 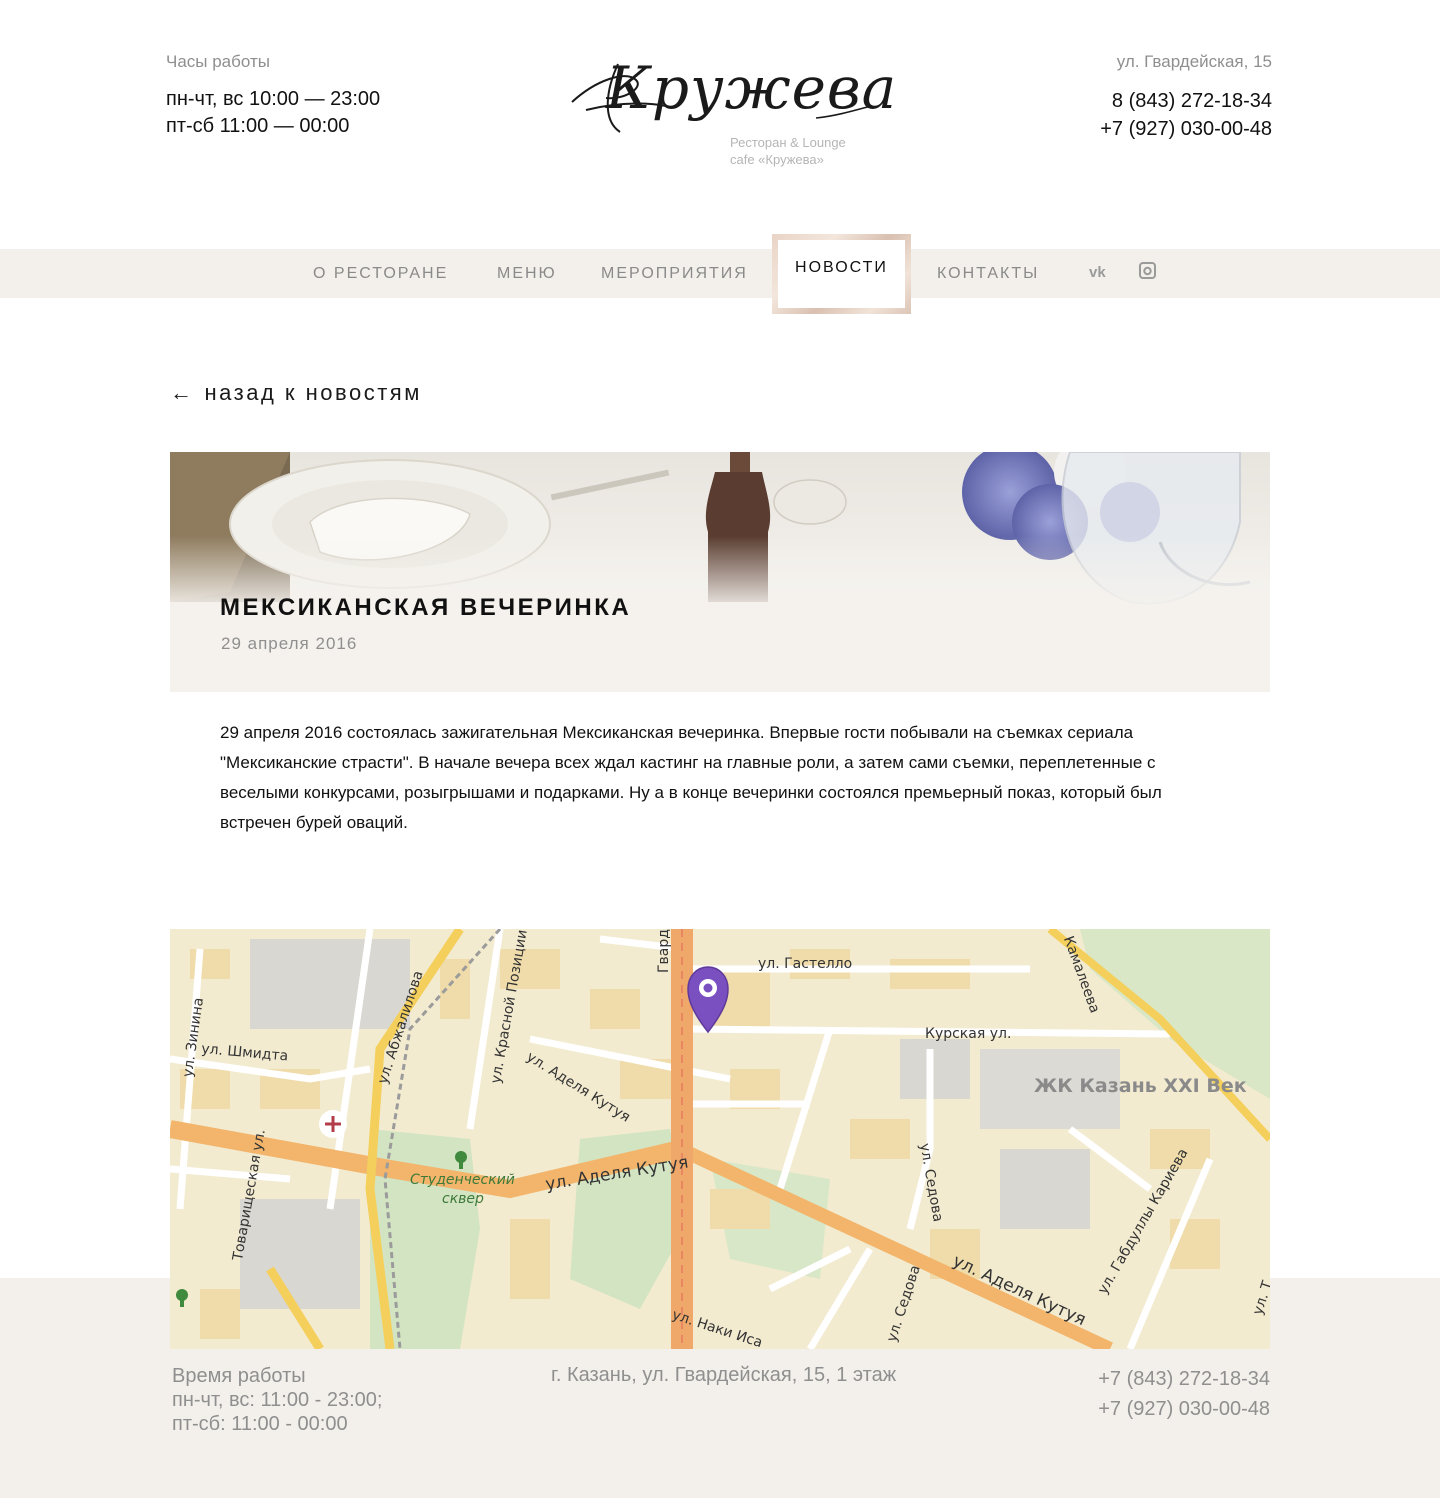 I want to click on article-date: 29 апреля 2016, so click(x=289, y=643).